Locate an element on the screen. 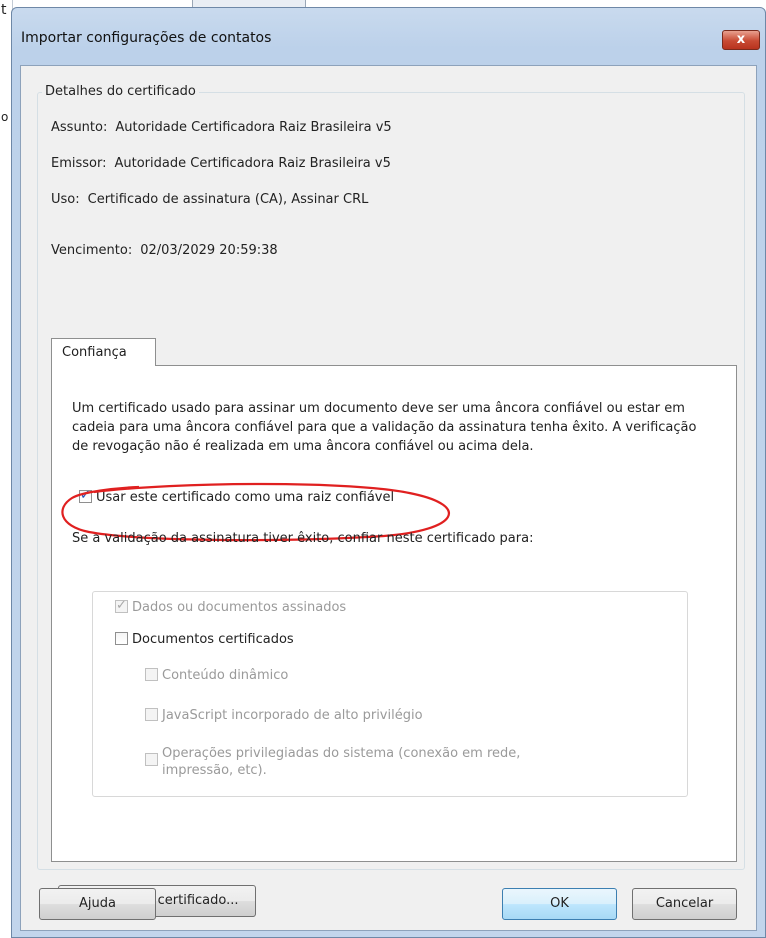 This screenshot has width=766, height=938. dialog-title: Importar configurações de contatos is located at coordinates (146, 38).